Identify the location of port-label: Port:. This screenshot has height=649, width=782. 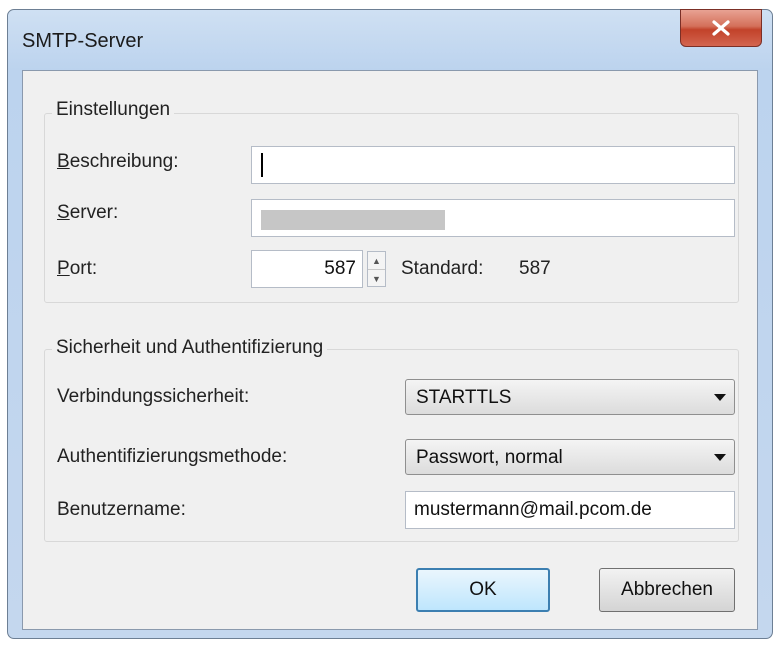
(77, 268).